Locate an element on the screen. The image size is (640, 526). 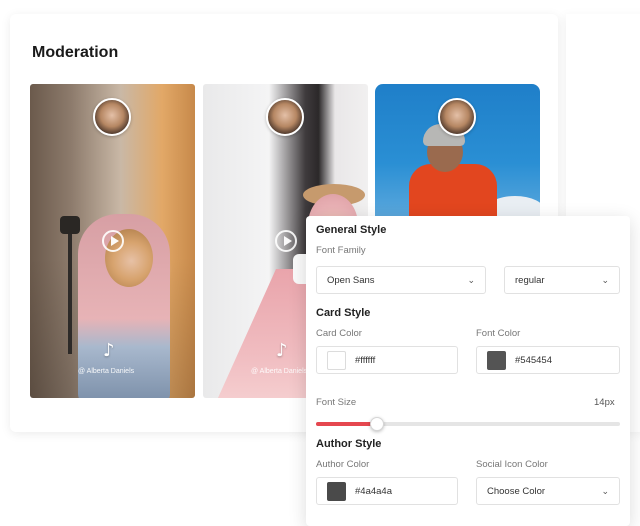
font-family-select: Open Sans ⌄ is located at coordinates (401, 280).